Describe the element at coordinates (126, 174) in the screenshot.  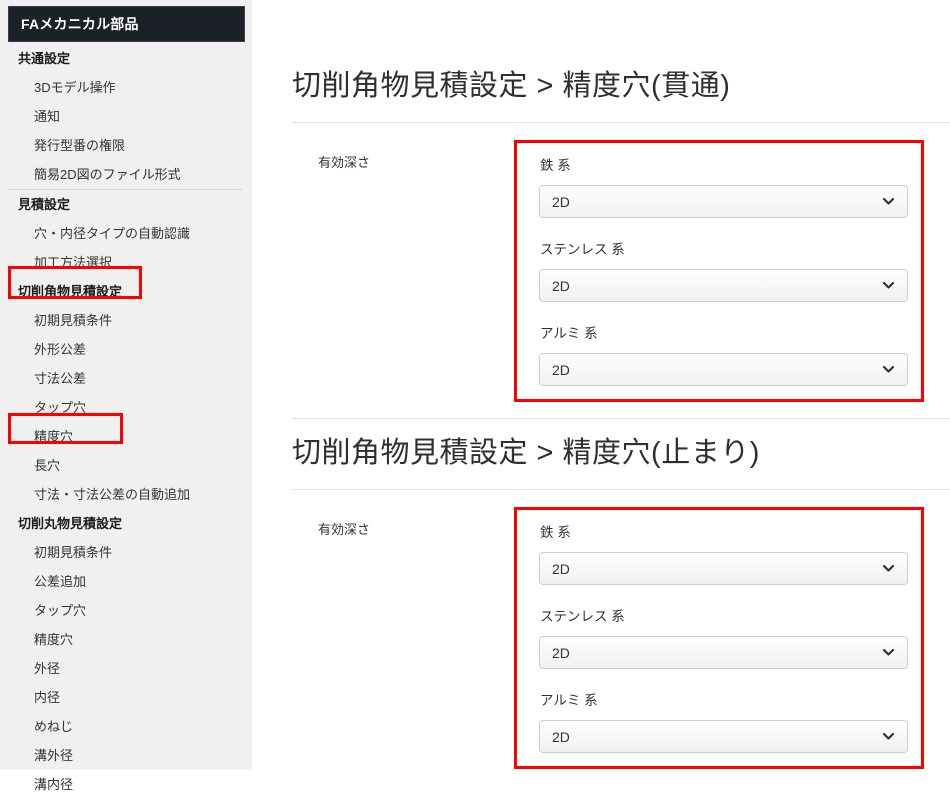
I see `sidebar-item-kani-2d-file-format: 簡易2D図のファイル形式` at that location.